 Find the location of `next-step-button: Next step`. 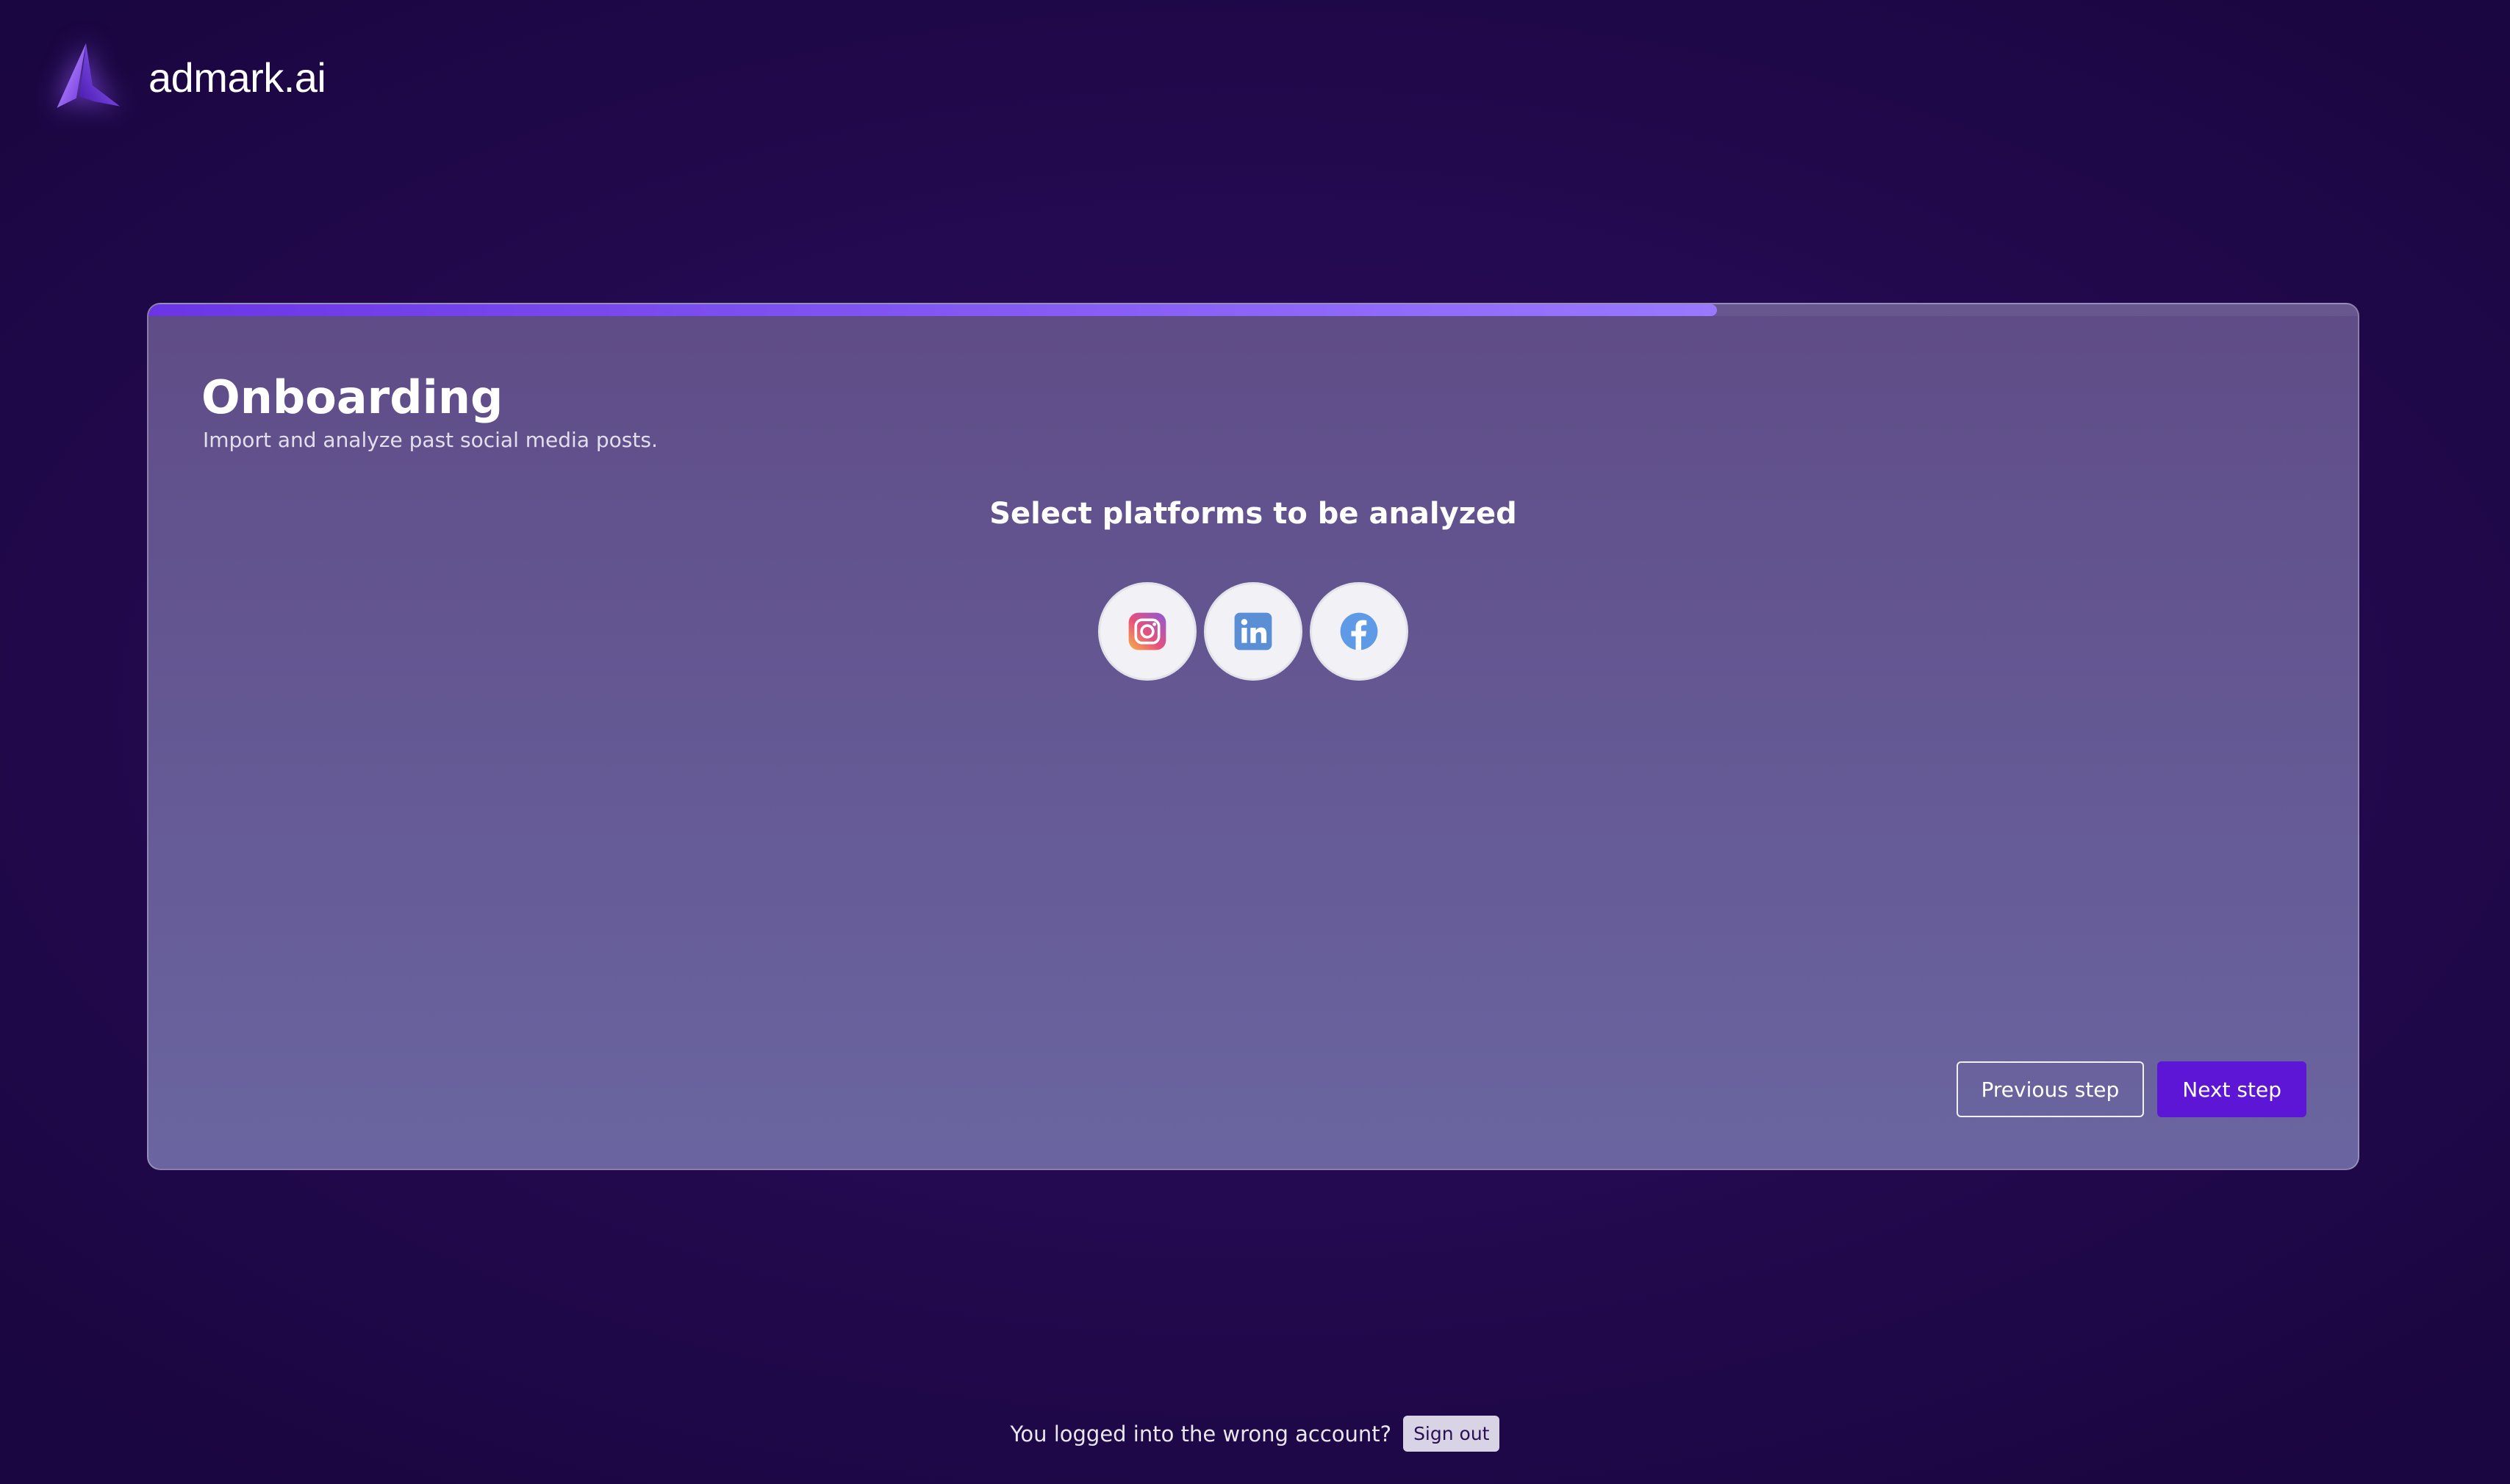

next-step-button: Next step is located at coordinates (2231, 1089).